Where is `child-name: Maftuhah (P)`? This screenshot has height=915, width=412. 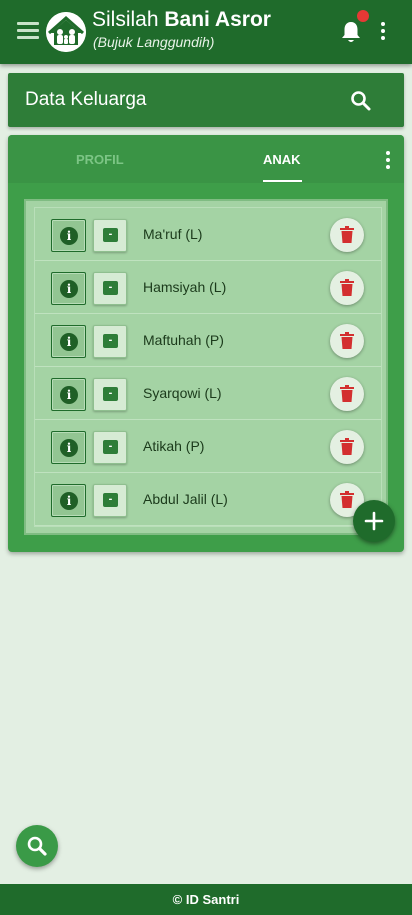
child-name: Maftuhah (P) is located at coordinates (183, 340).